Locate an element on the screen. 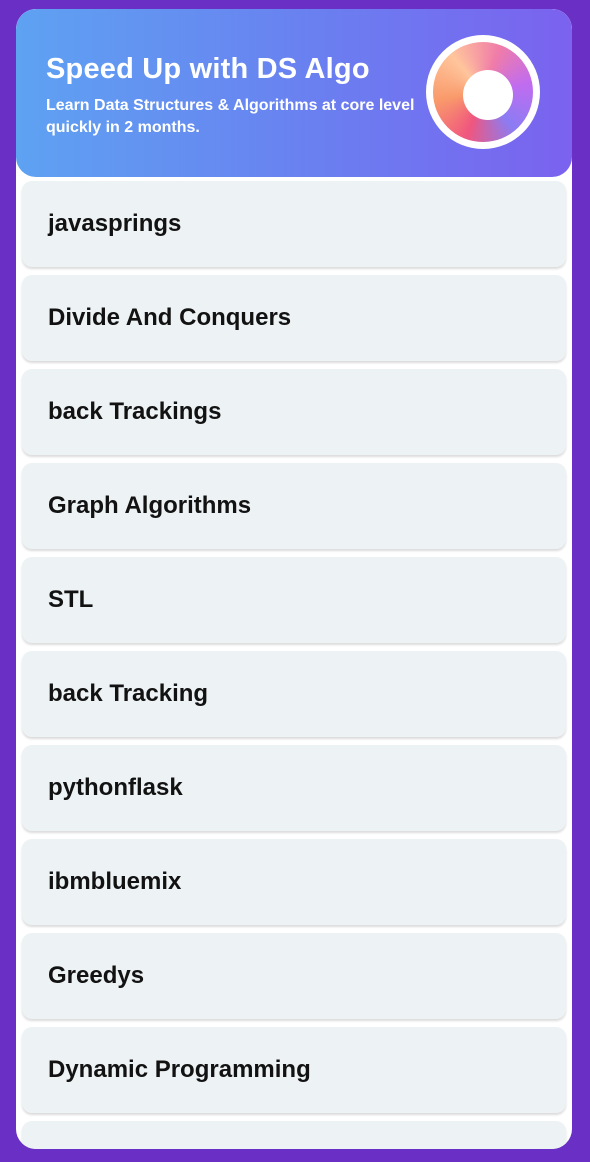  topic-label: pythonflask is located at coordinates (115, 787).